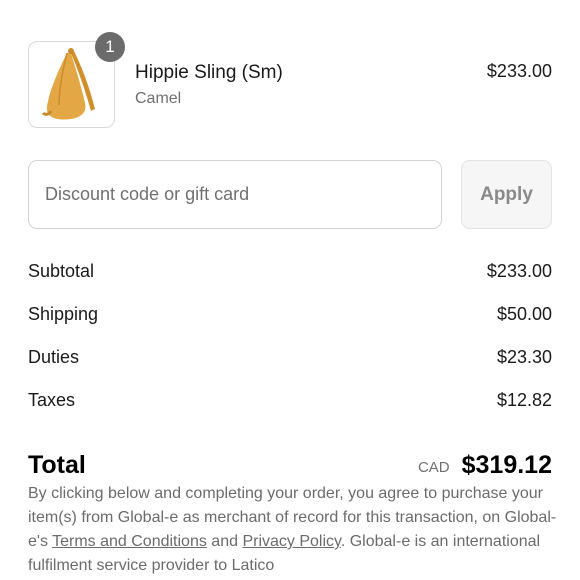 The height and width of the screenshot is (580, 580). I want to click on total-label: Total, so click(57, 465).